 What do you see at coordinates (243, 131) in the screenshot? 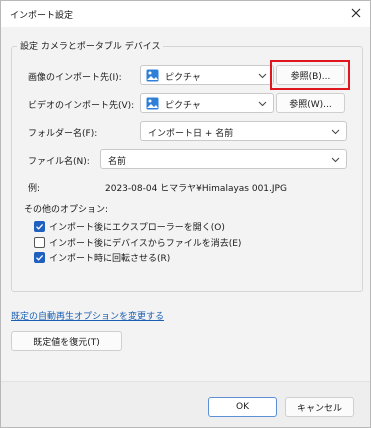
I see `folder-name-select: インポート日 + 名前` at bounding box center [243, 131].